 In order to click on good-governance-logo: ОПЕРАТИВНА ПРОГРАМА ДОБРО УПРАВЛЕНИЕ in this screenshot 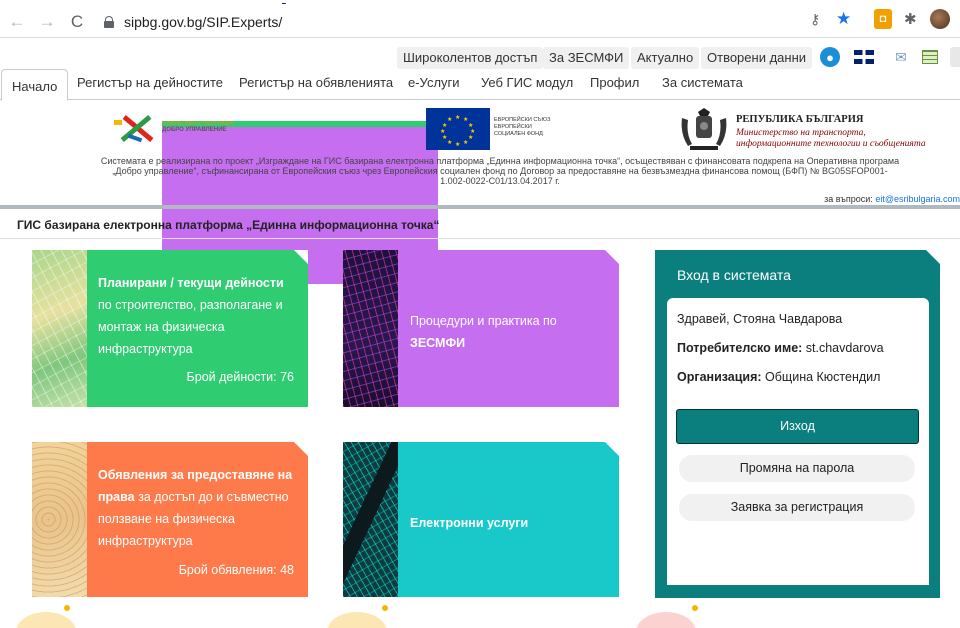, I will do `click(276, 197)`.